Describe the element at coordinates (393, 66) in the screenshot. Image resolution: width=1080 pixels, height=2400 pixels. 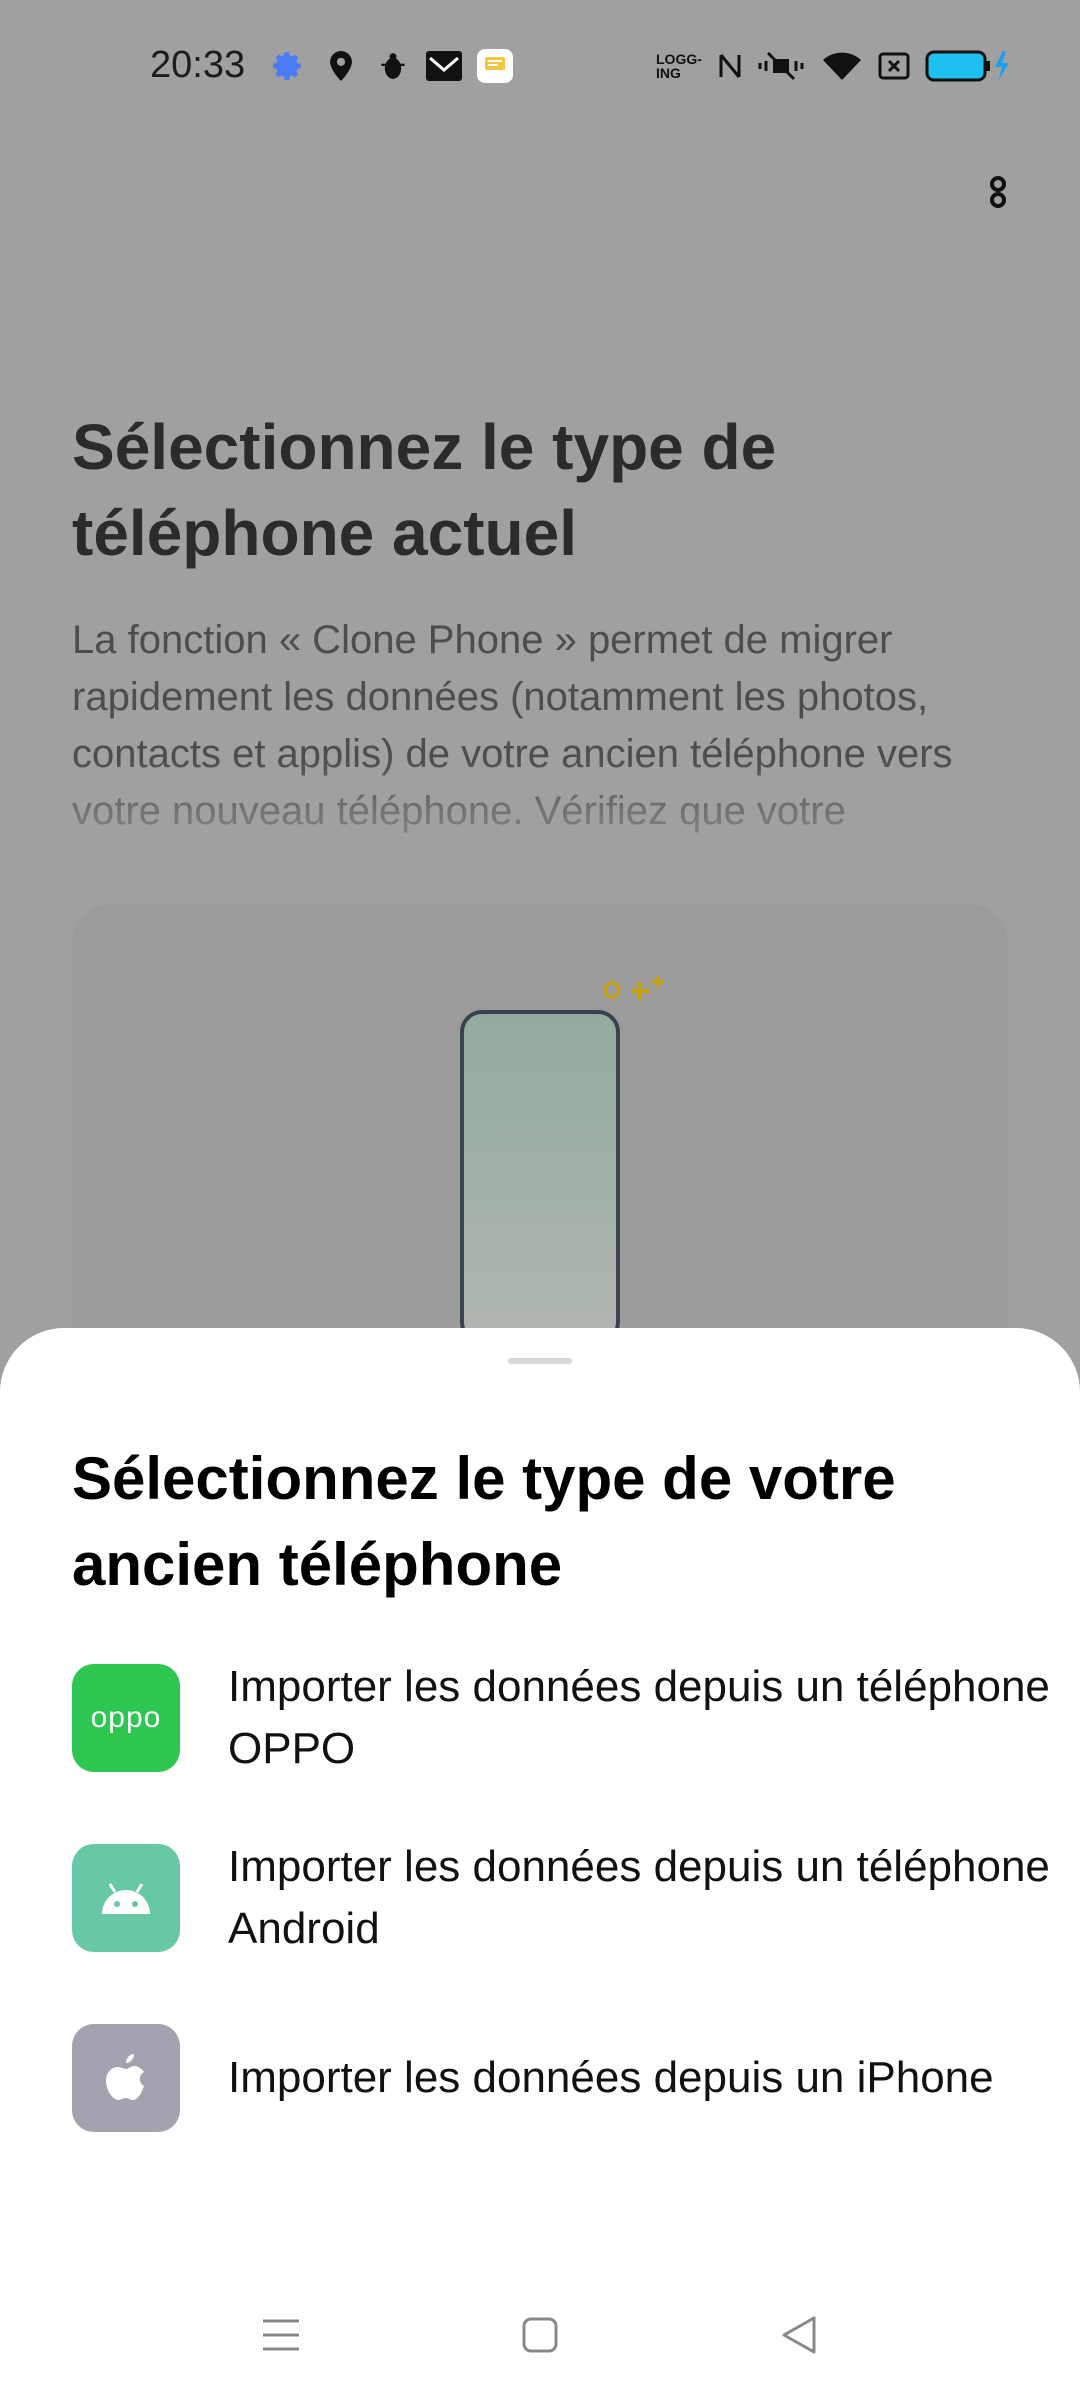
I see `bug-icon` at that location.